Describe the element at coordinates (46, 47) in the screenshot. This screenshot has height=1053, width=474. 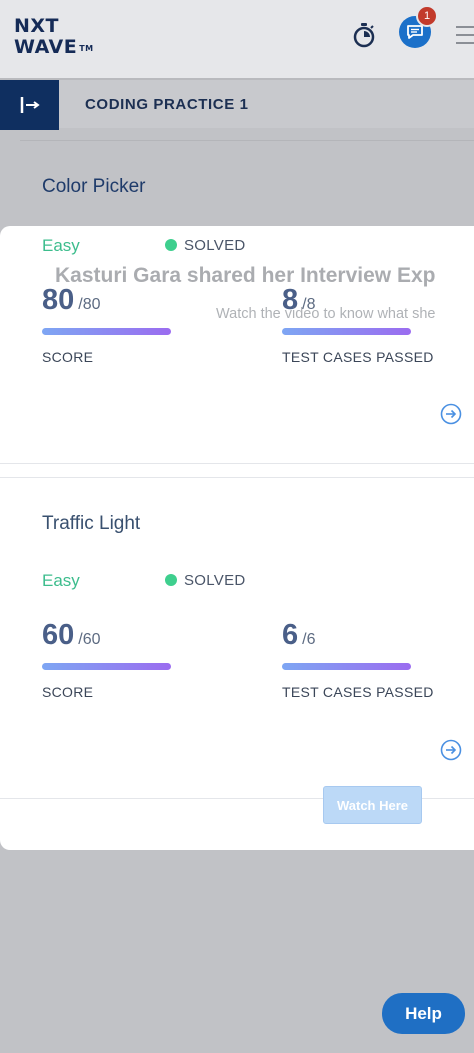
I see `logo-line2-text: WAVE` at that location.